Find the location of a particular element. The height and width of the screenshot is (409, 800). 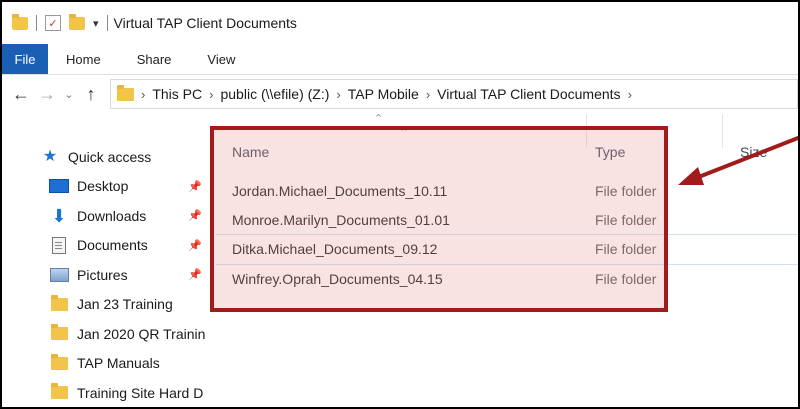

customize-toolbar-icon: ▾ is located at coordinates (96, 23).